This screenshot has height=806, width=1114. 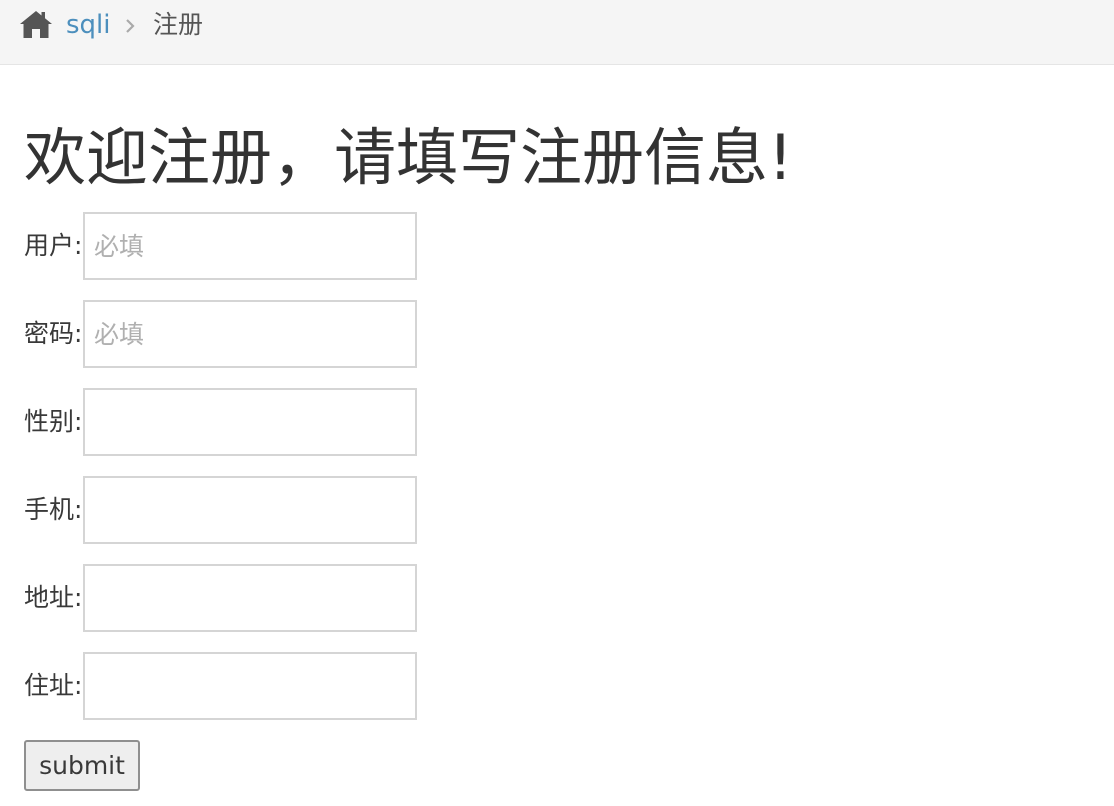 What do you see at coordinates (557, 32) in the screenshot?
I see `breadcrumb-bar: sqli 注册` at bounding box center [557, 32].